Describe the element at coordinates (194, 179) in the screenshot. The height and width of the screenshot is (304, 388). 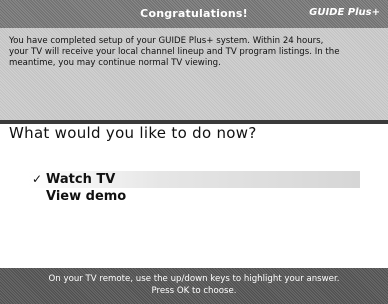
I see `menu-item-watch-tv: ✓ Watch TV` at that location.